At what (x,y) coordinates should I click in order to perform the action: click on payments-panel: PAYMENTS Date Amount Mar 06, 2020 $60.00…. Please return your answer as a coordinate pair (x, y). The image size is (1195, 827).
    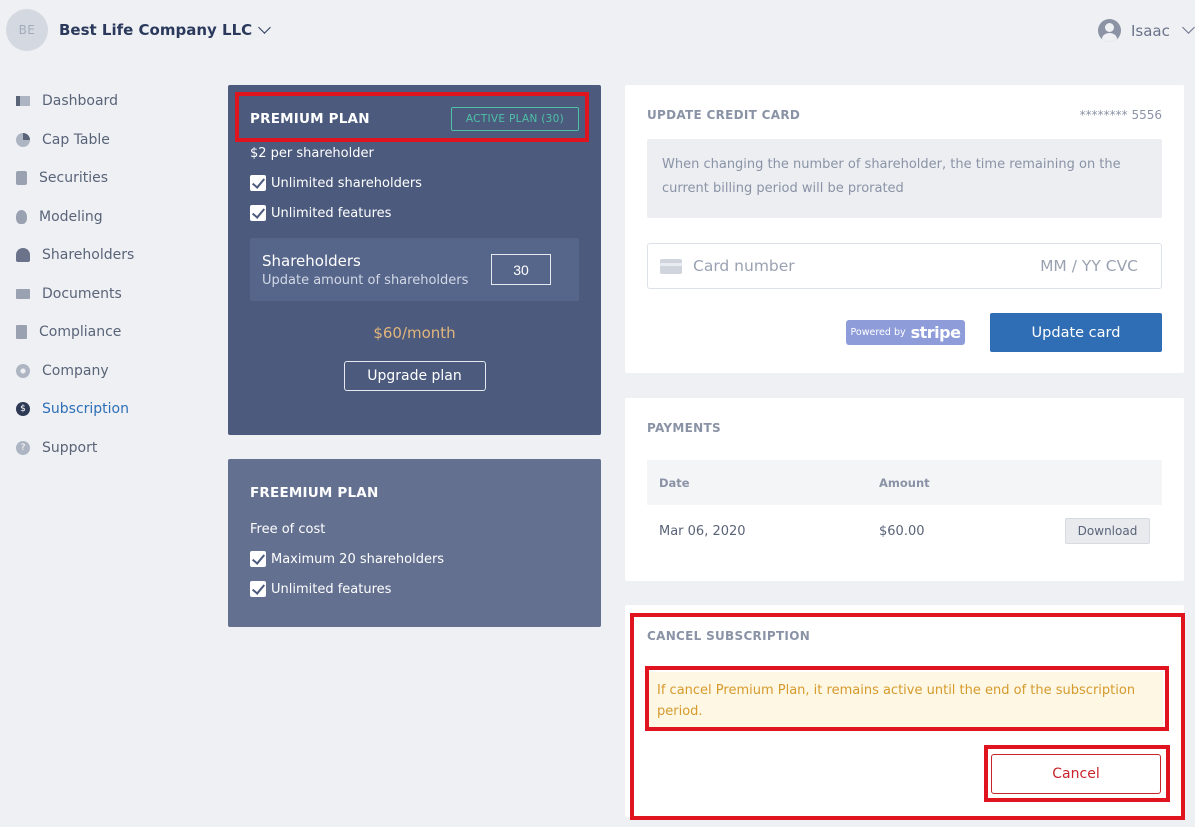
    Looking at the image, I should click on (904, 489).